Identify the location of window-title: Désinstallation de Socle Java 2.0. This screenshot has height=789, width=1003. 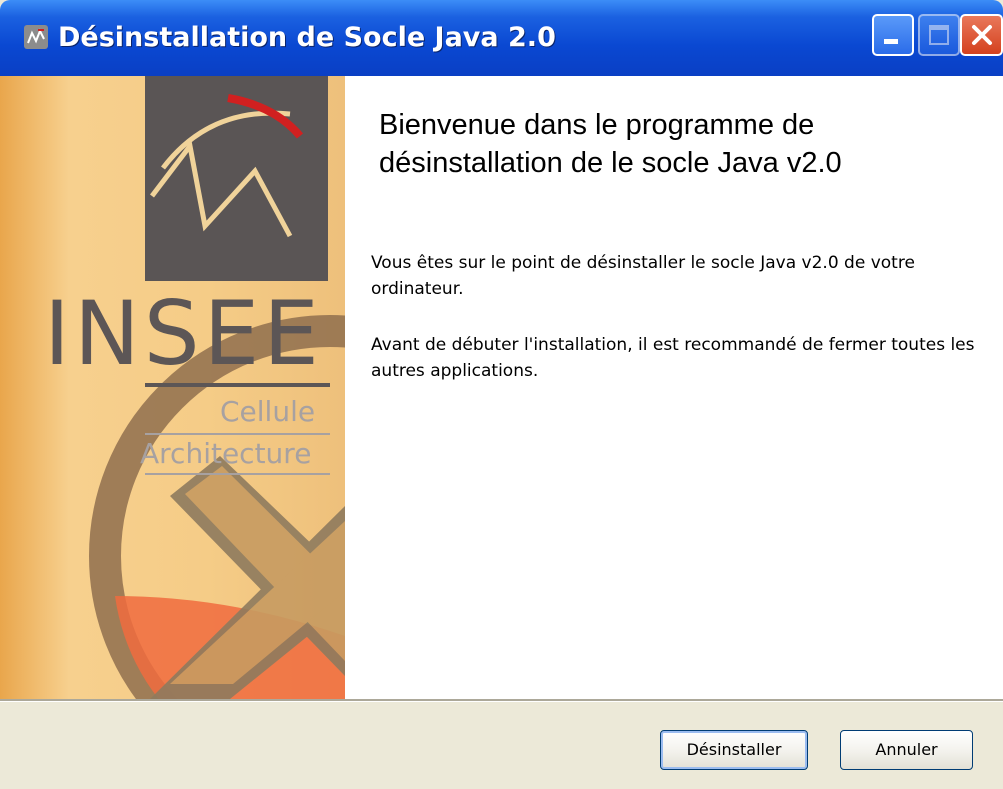
(307, 37).